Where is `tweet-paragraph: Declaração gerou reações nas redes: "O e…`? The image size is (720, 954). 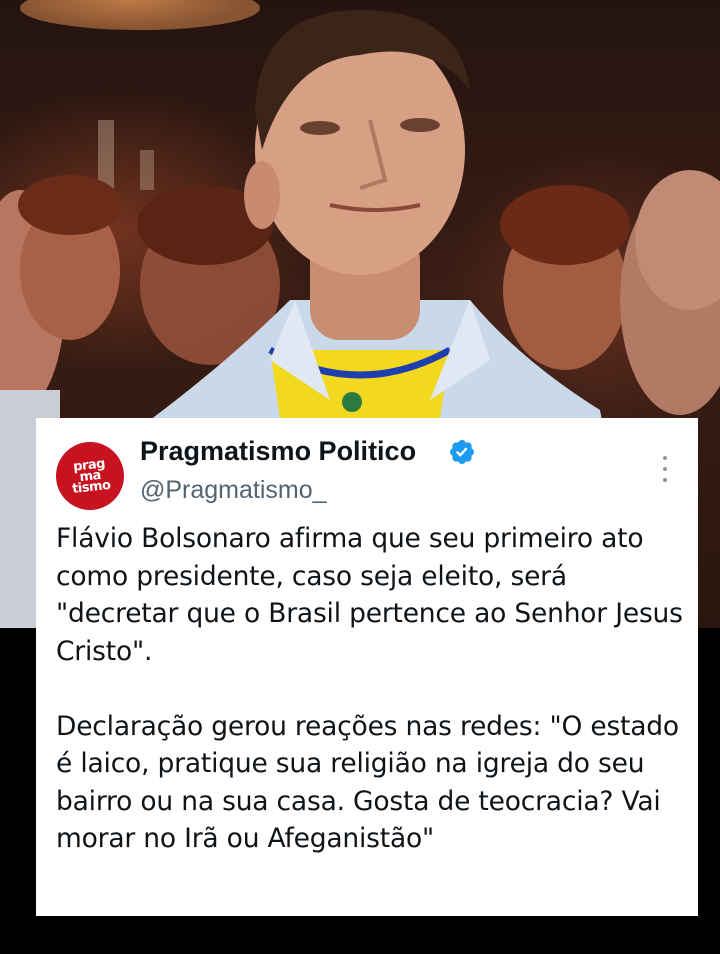 tweet-paragraph: Declaração gerou reações nas redes: "O e… is located at coordinates (367, 782).